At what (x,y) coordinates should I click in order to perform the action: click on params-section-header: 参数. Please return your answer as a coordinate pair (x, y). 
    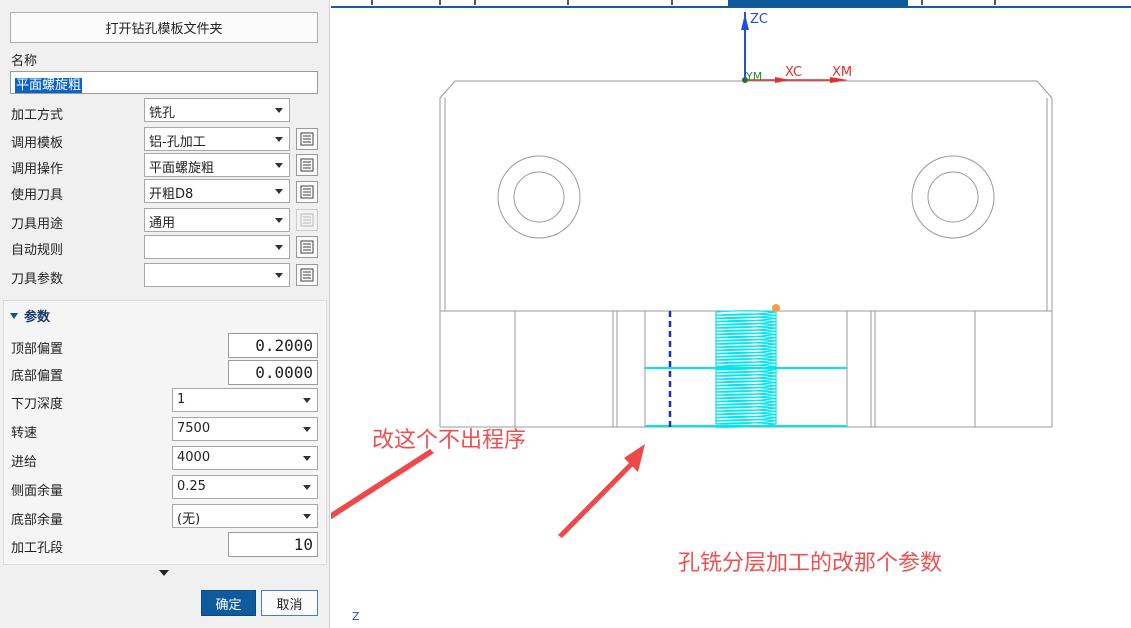
    Looking at the image, I should click on (30, 315).